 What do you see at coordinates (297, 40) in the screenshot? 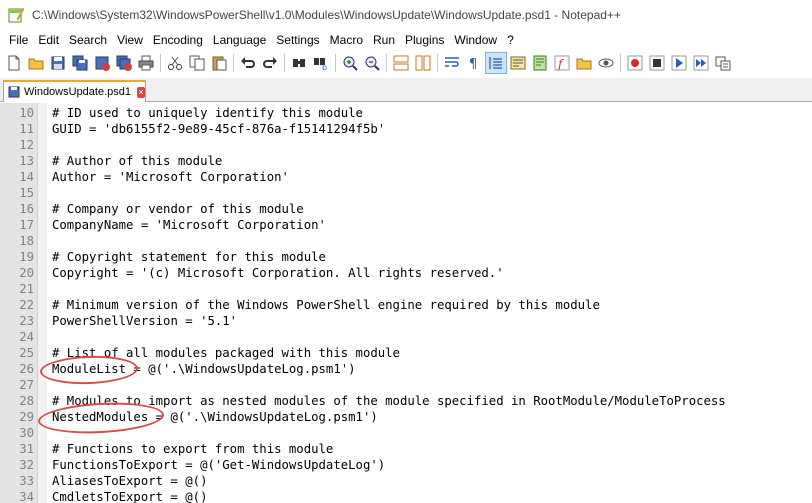
I see `menu-settings: Settings` at bounding box center [297, 40].